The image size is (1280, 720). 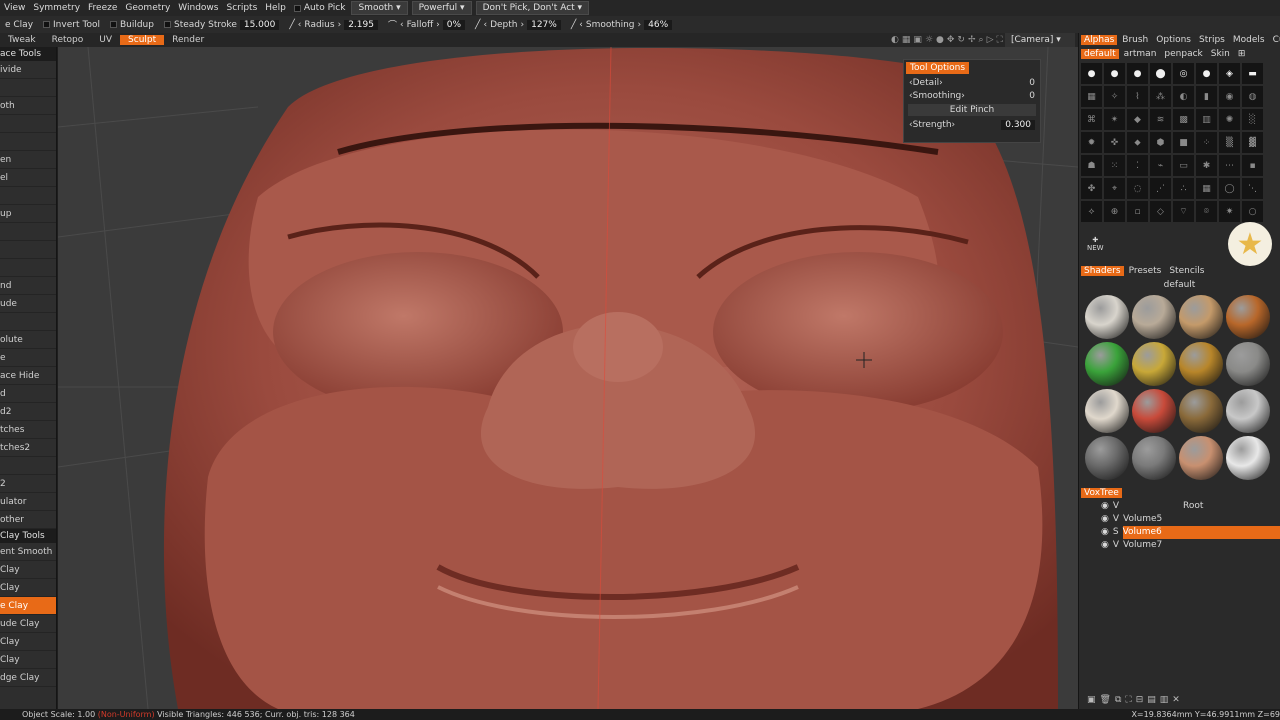 I want to click on powerful-dropdown: Powerful ▾, so click(x=441, y=8).